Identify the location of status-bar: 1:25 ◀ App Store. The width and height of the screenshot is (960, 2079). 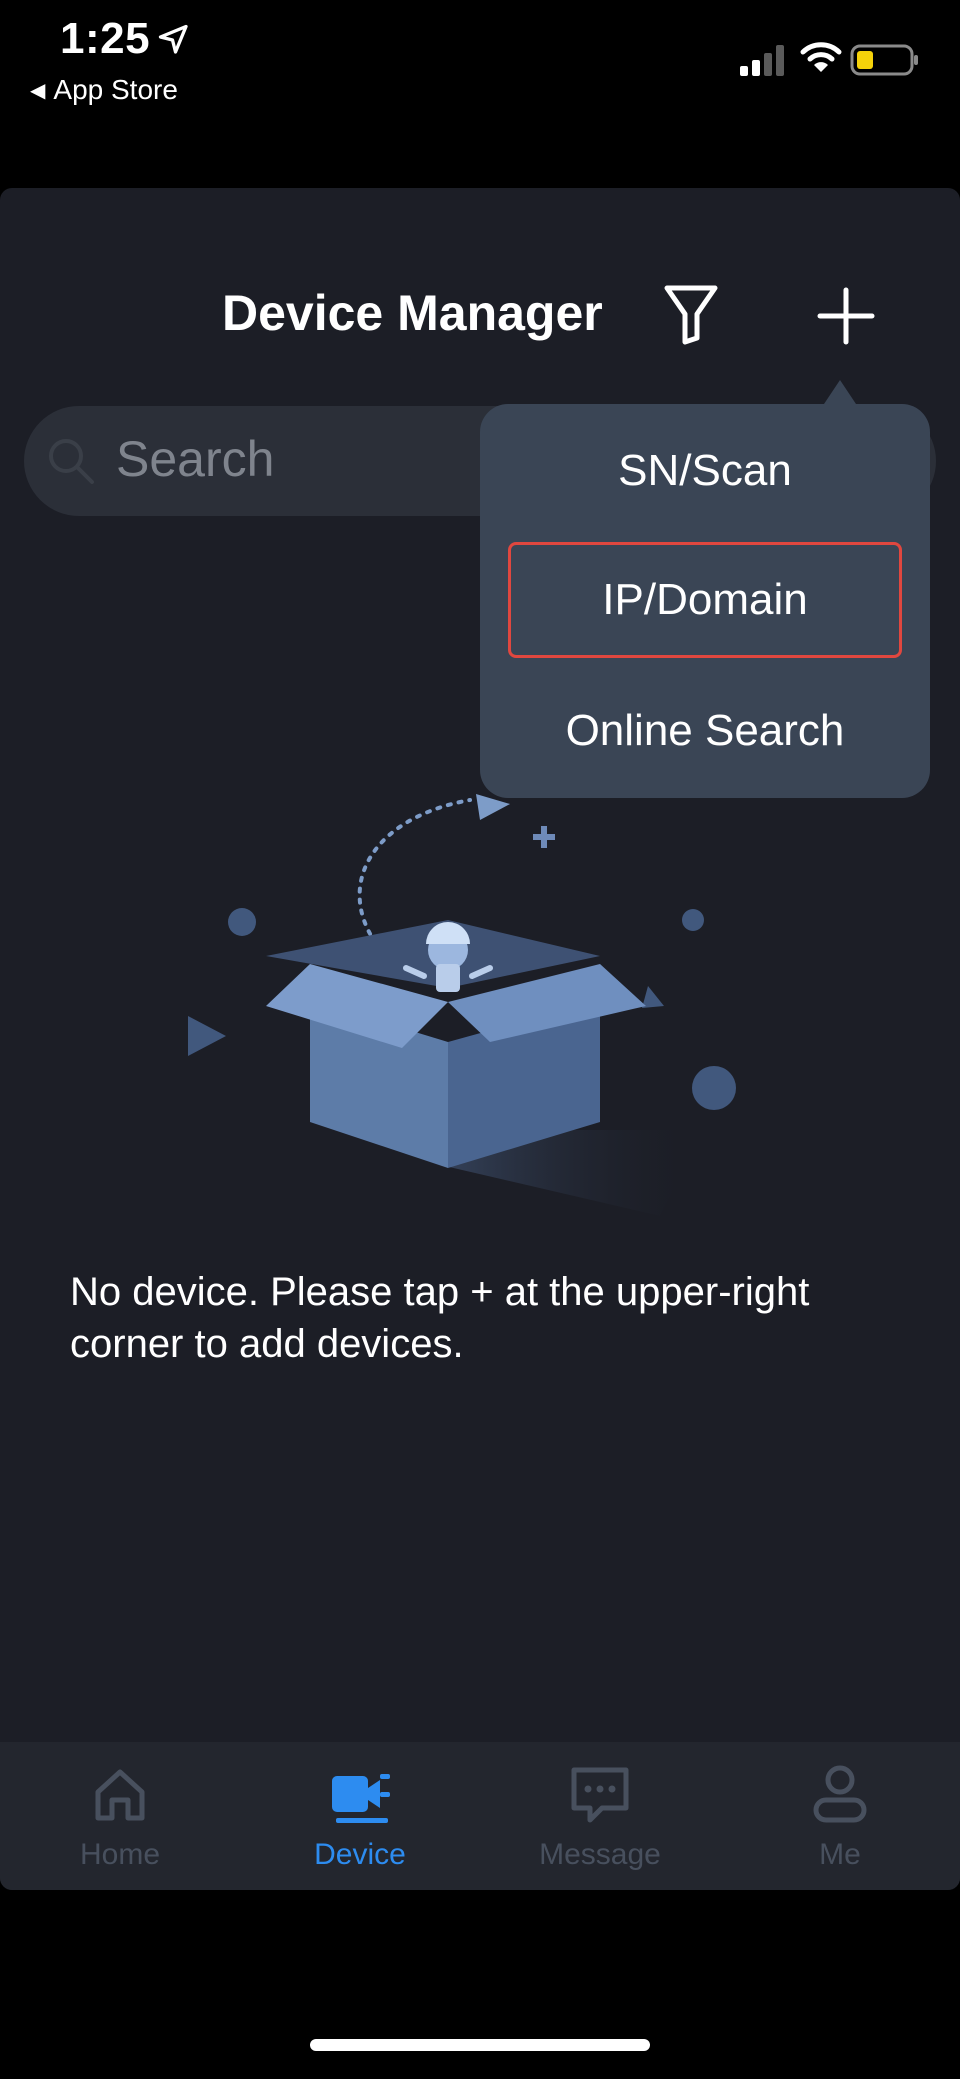
(480, 94).